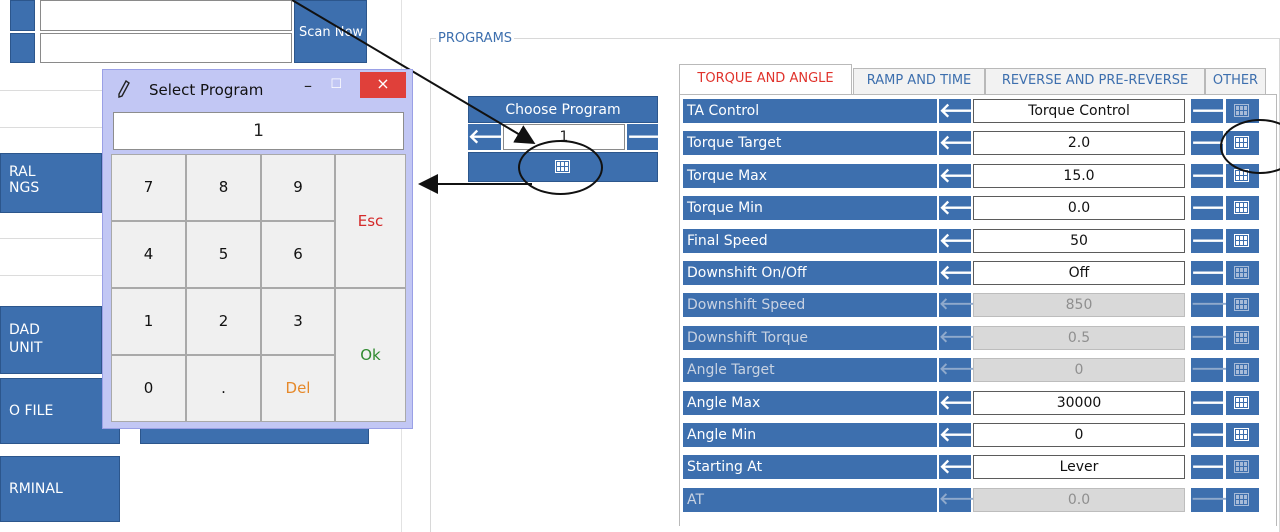  I want to click on key-ok: Ok, so click(370, 355).